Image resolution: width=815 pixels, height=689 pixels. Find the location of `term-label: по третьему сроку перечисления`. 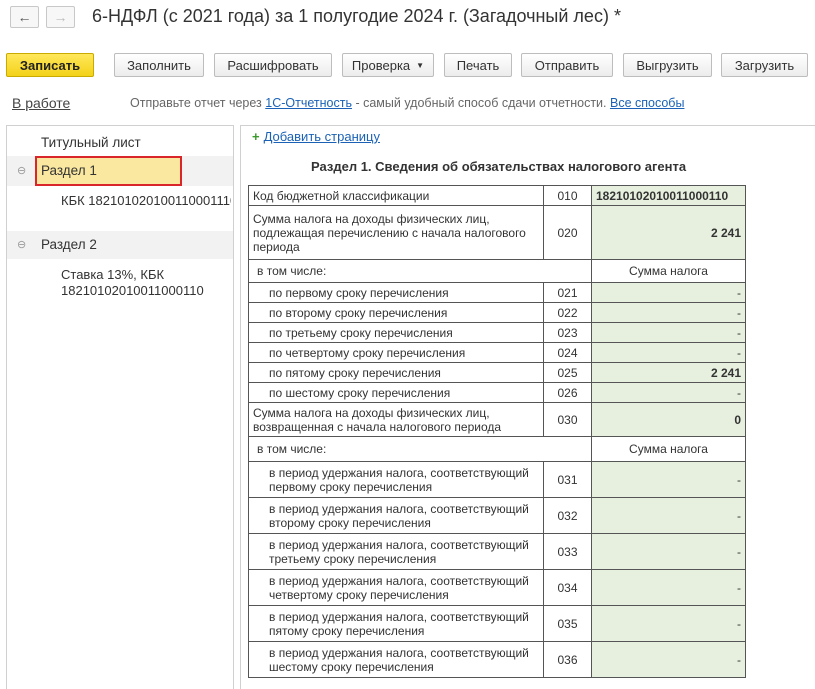

term-label: по третьему сроку перечисления is located at coordinates (396, 332).